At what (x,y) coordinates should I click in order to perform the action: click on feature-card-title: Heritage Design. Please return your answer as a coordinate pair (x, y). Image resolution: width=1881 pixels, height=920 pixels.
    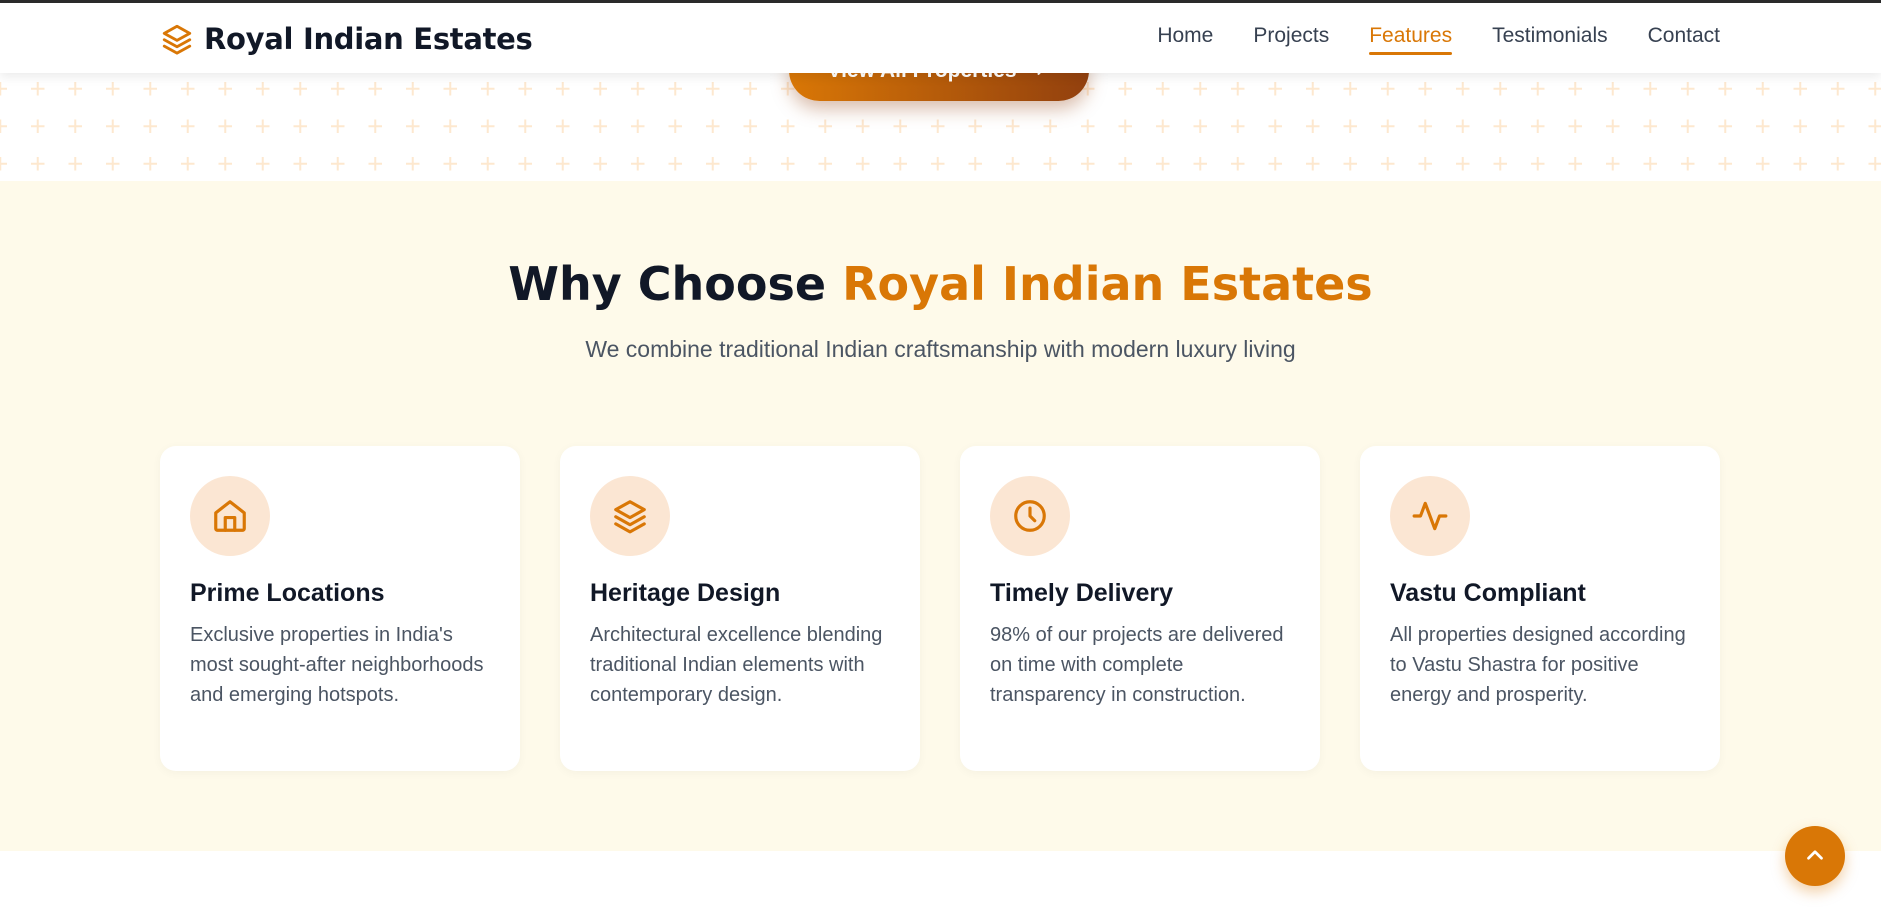
    Looking at the image, I should click on (685, 593).